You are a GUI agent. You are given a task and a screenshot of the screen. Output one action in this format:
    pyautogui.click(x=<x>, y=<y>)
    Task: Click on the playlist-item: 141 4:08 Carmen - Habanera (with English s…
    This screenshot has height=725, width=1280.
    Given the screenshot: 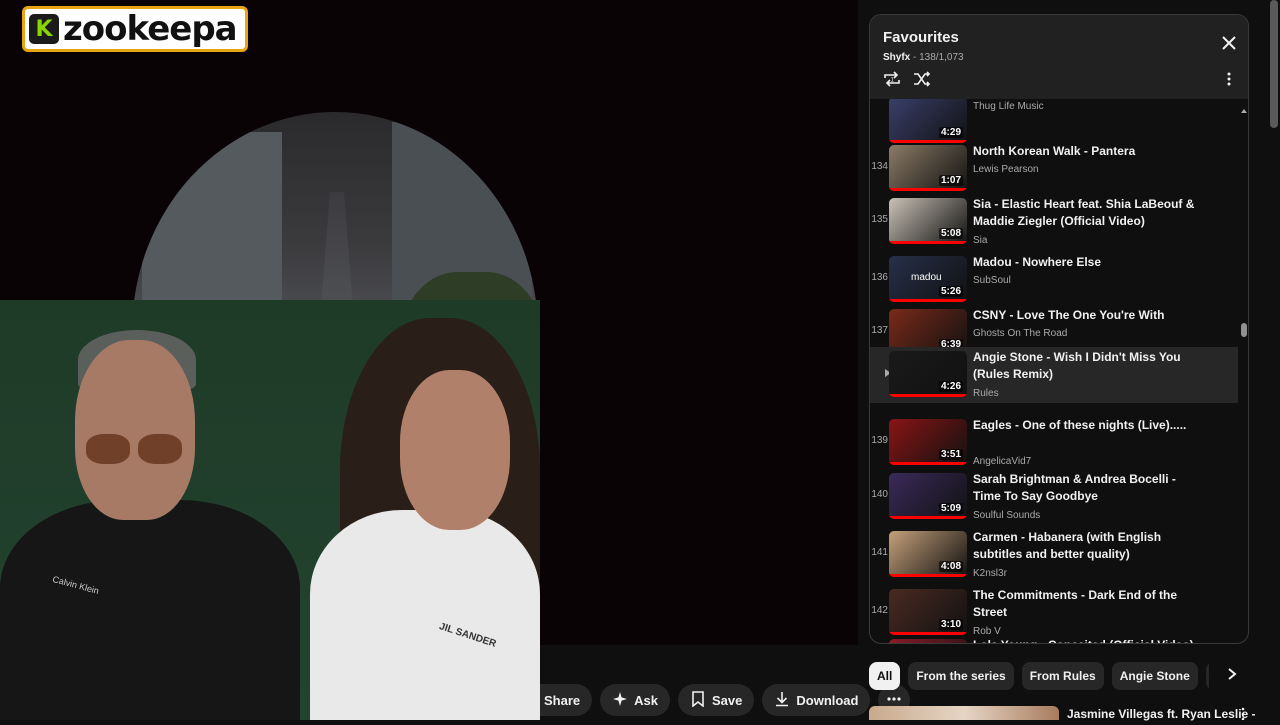 What is the action you would take?
    pyautogui.click(x=1054, y=554)
    